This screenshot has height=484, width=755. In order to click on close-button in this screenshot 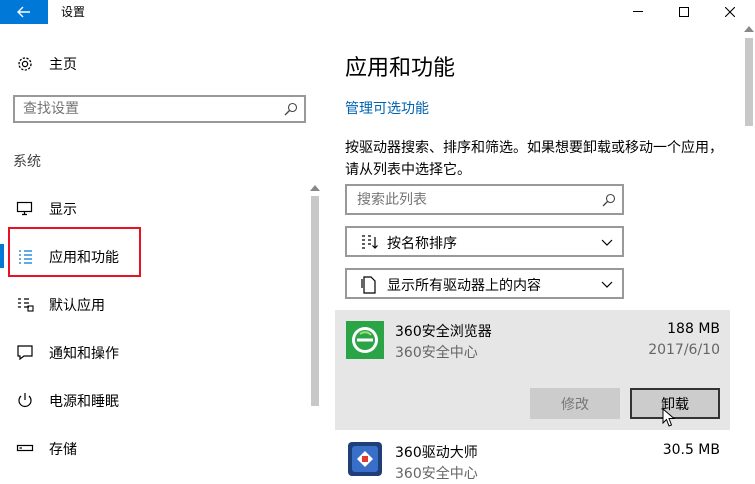, I will do `click(730, 12)`.